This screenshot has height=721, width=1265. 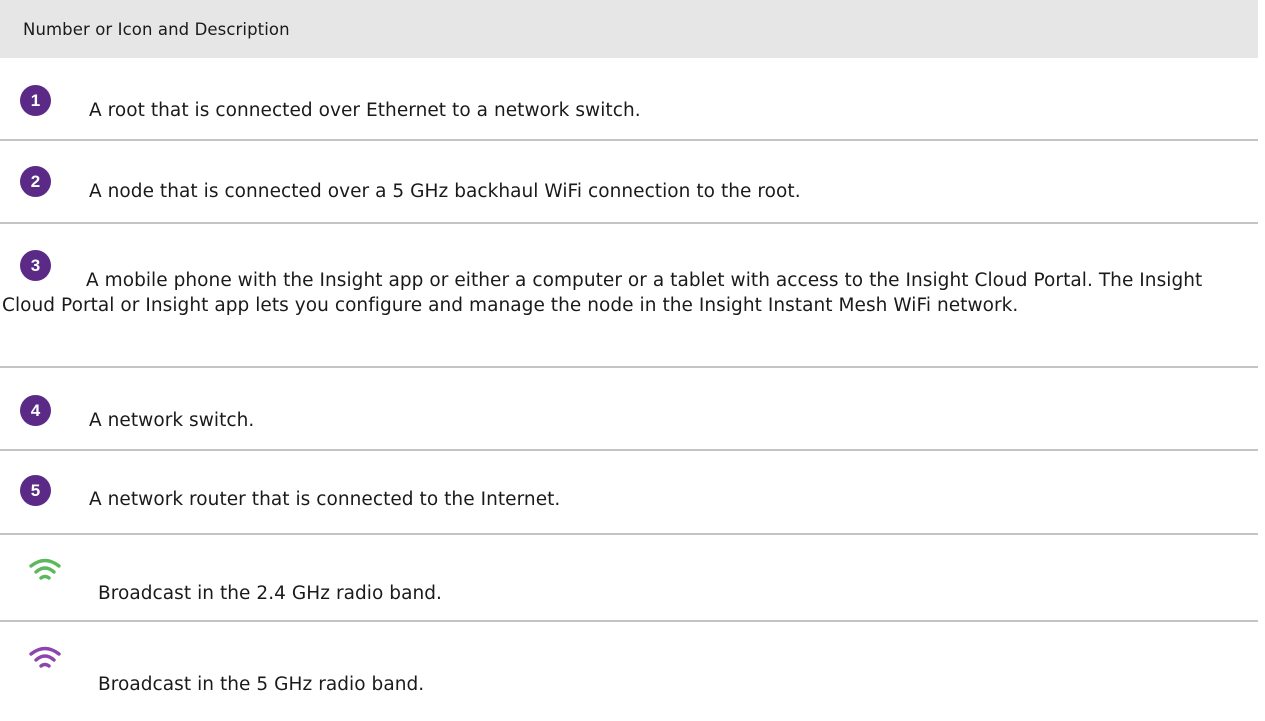 I want to click on wifi-purple-icon, so click(x=45, y=657).